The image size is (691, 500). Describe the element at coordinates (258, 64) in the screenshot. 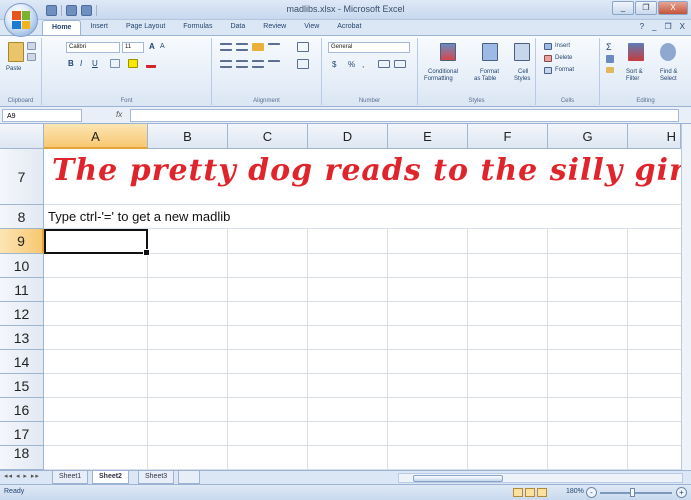

I see `align-right-icon` at that location.